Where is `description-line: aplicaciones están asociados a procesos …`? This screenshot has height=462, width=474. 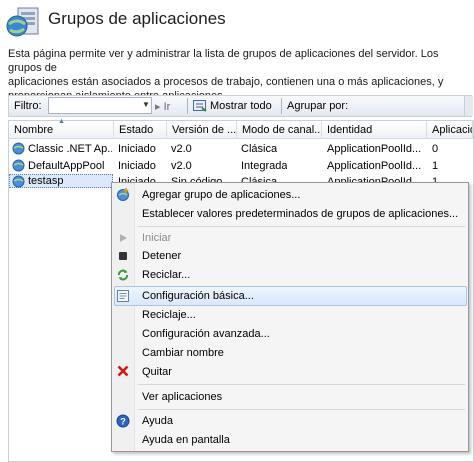 description-line: aplicaciones están asociados a procesos … is located at coordinates (226, 82).